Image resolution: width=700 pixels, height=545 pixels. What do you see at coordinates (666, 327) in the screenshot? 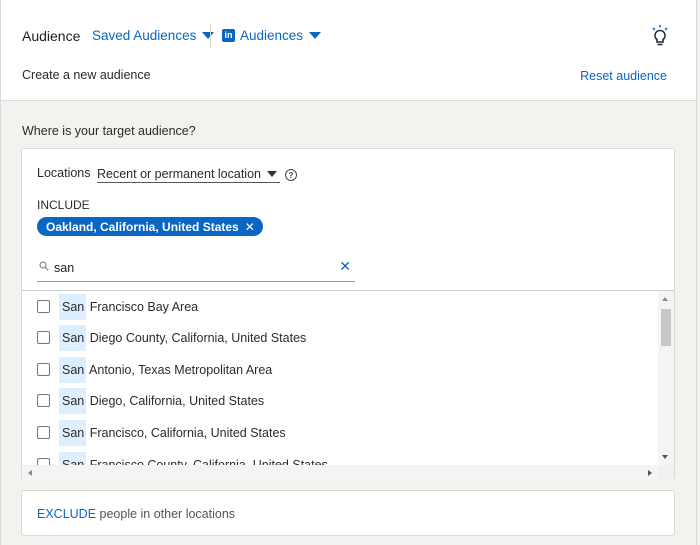
I see `scrollbar-thumb` at bounding box center [666, 327].